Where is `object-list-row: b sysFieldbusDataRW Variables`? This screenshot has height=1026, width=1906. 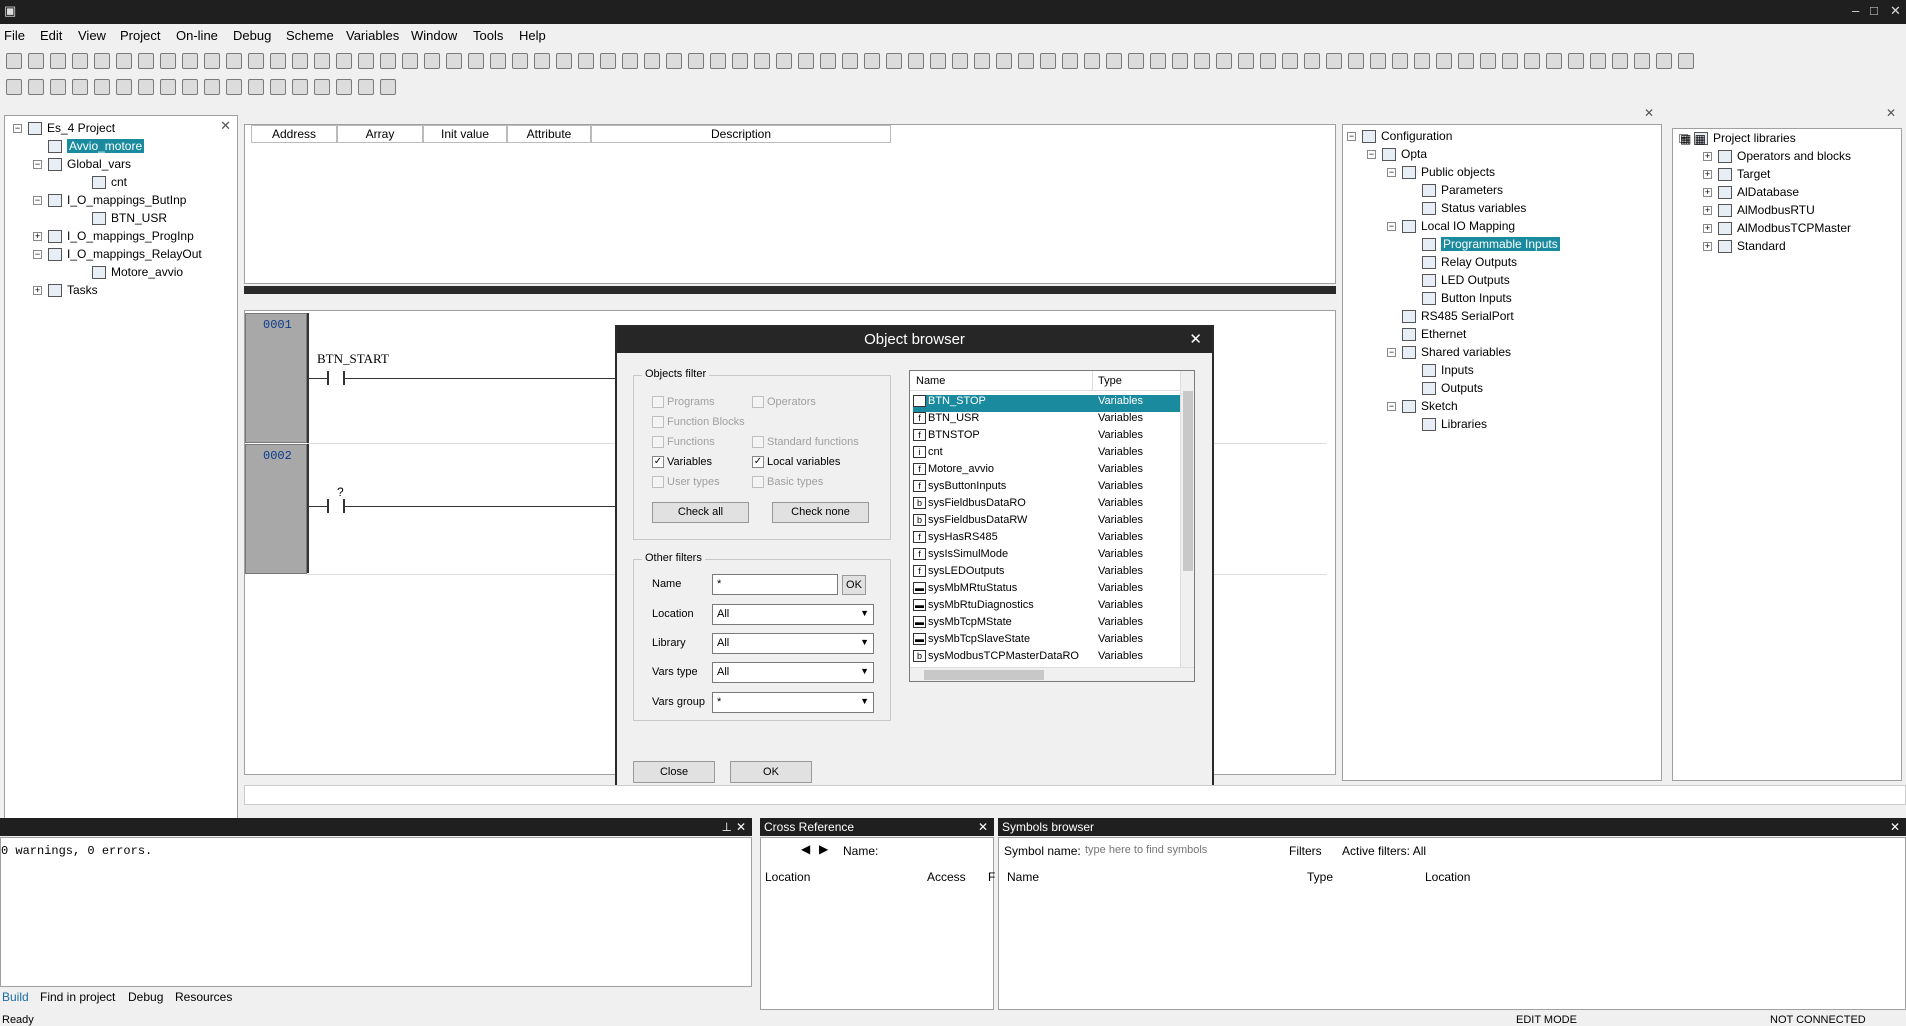 object-list-row: b sysFieldbusDataRW Variables is located at coordinates (1047, 522).